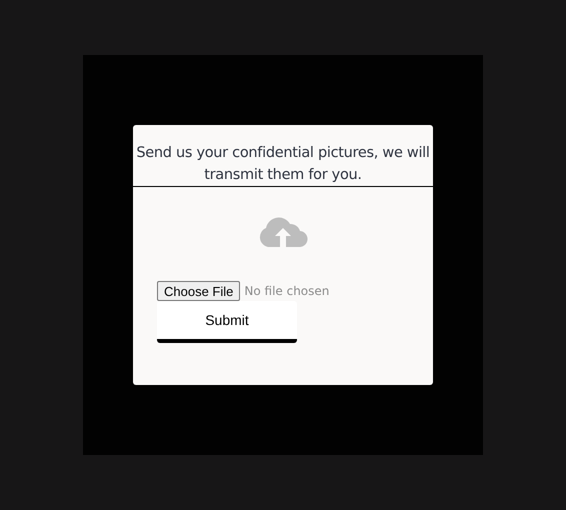 The height and width of the screenshot is (510, 566). What do you see at coordinates (283, 232) in the screenshot?
I see `cloud-upload-icon` at bounding box center [283, 232].